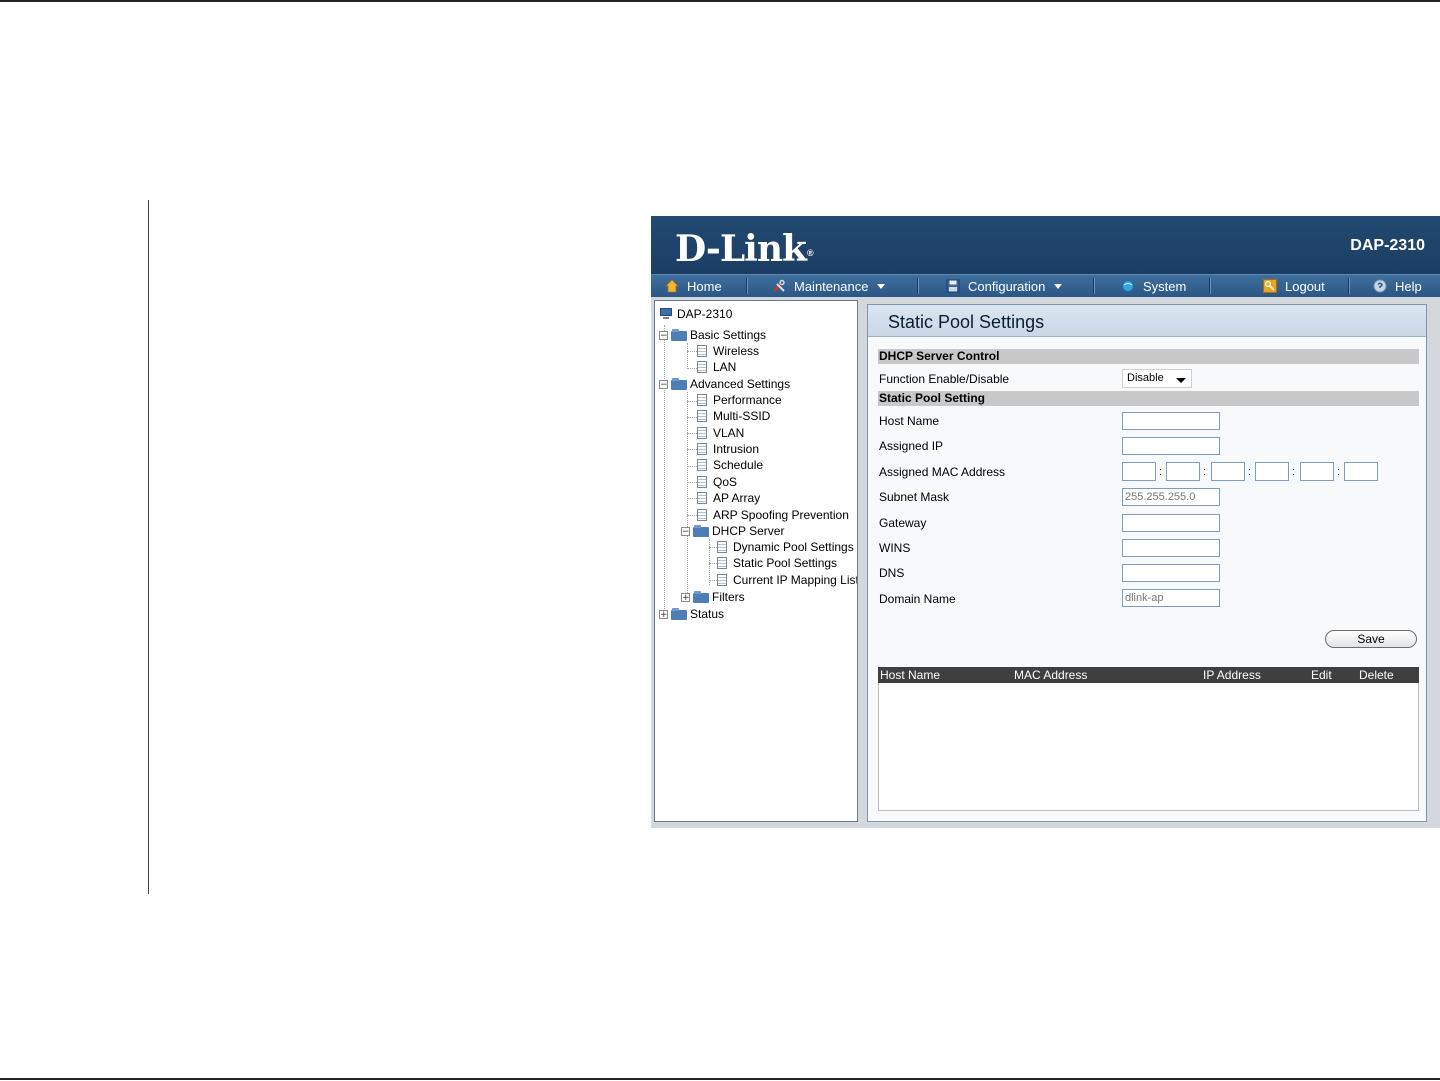 The image size is (1440, 1081). What do you see at coordinates (914, 497) in the screenshot?
I see `subnet-mask-label: Subnet Mask` at bounding box center [914, 497].